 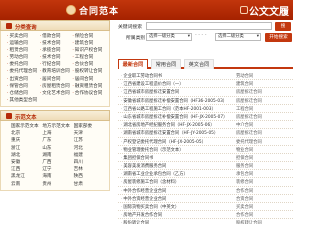 I want to click on list-item: 产权登记委托代理合同（HF-JX-2005-05） 委托代理合同, so click(x=205, y=142).